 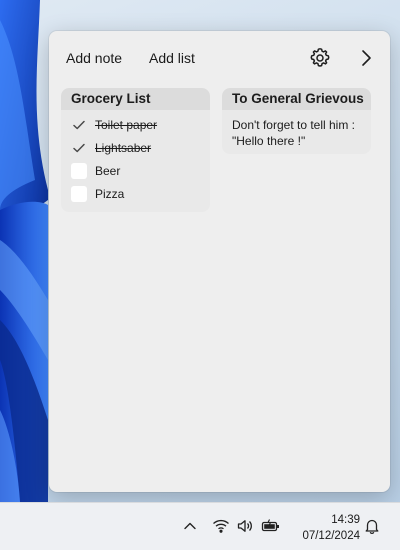 I want to click on gear-icon, so click(x=320, y=58).